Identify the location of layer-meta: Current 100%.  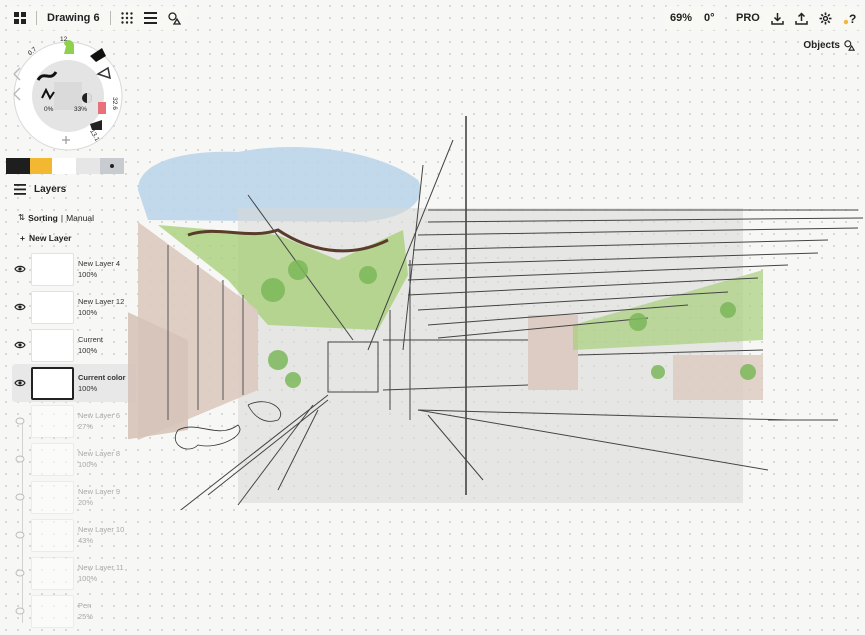
(90, 345).